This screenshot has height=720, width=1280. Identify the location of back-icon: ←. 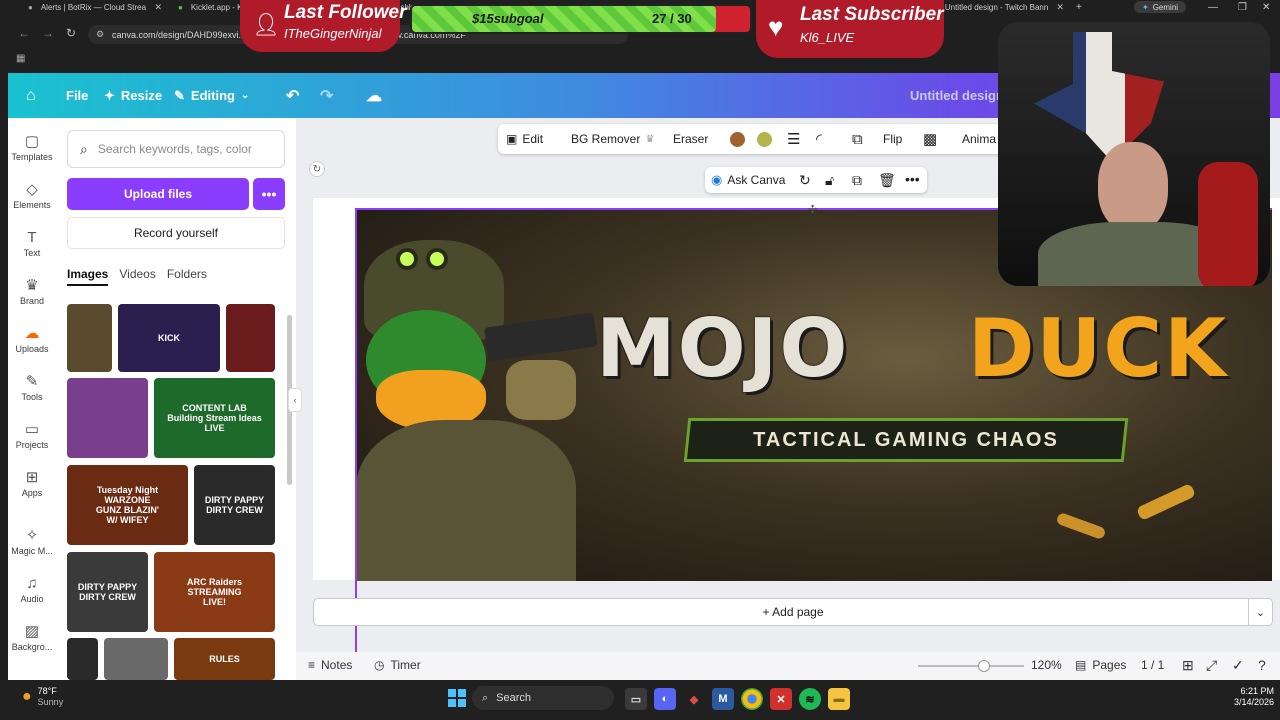
(24, 33).